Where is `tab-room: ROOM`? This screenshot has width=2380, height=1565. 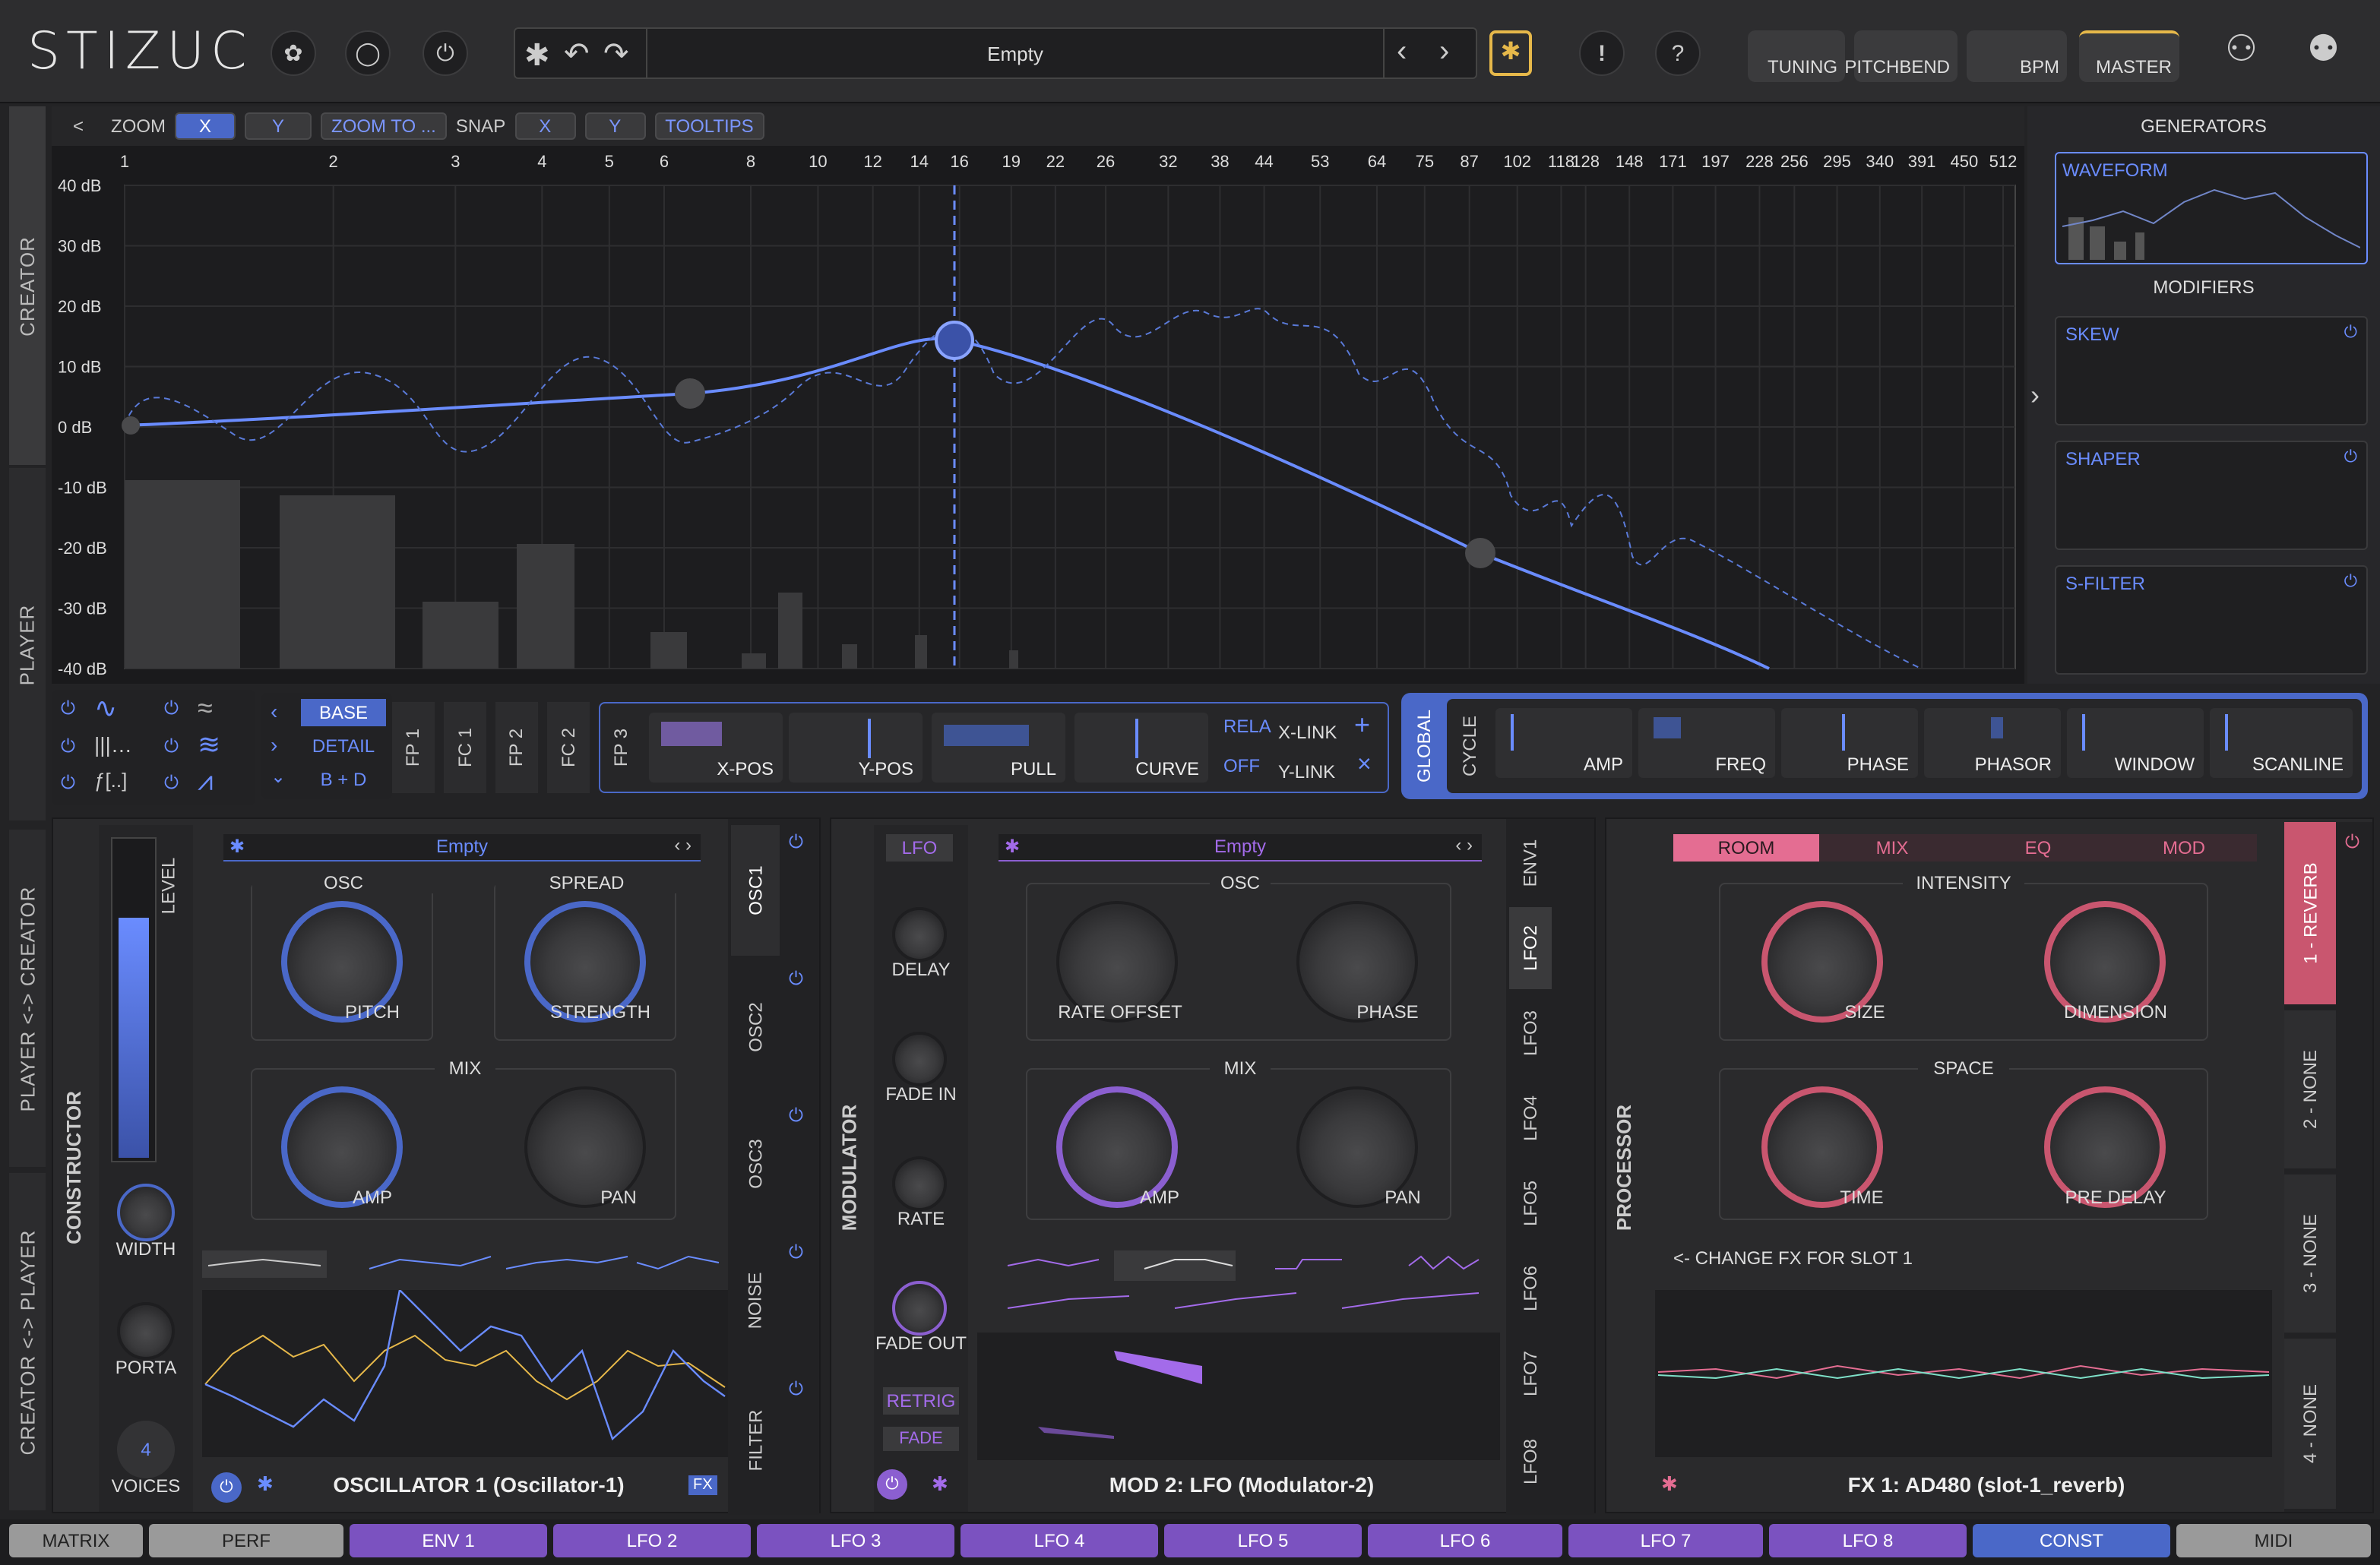 tab-room: ROOM is located at coordinates (1746, 848).